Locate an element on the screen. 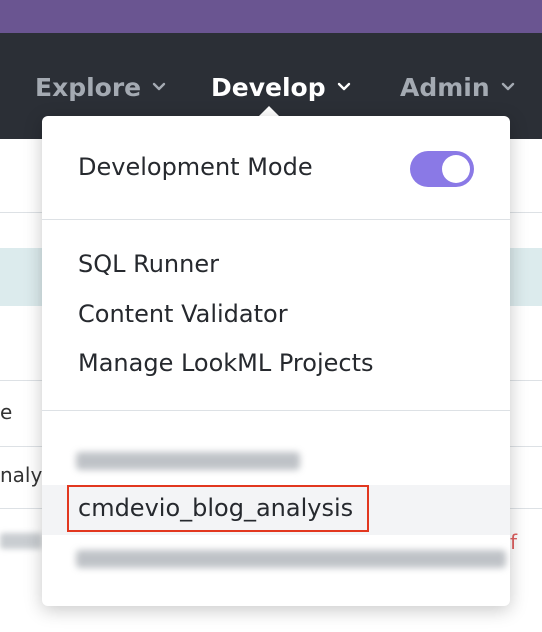  menu-item-content-validator: Content Validator is located at coordinates (183, 314).